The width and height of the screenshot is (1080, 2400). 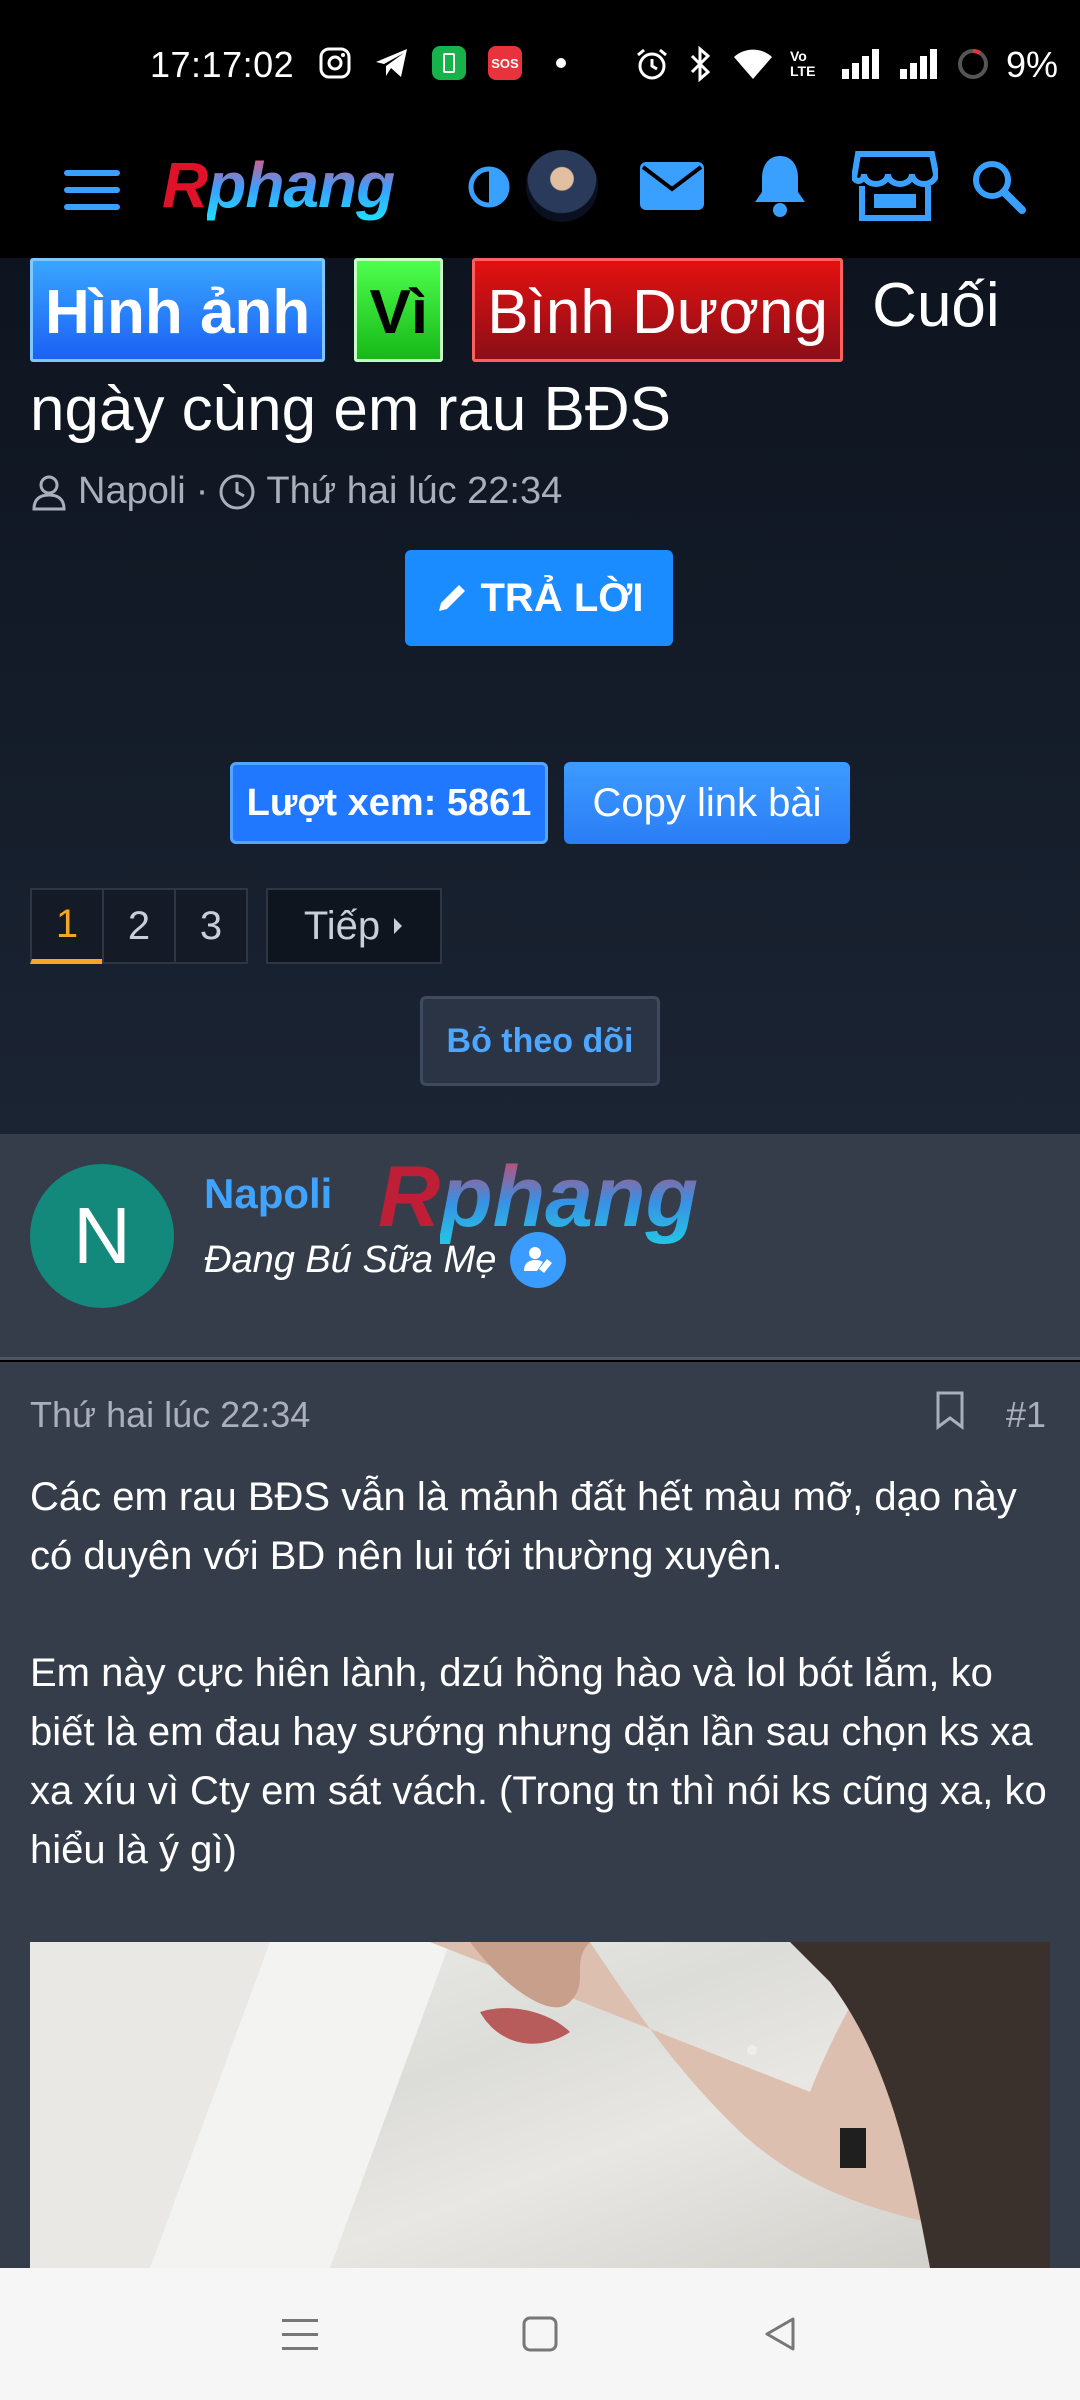 I want to click on recent-apps-button, so click(x=300, y=2334).